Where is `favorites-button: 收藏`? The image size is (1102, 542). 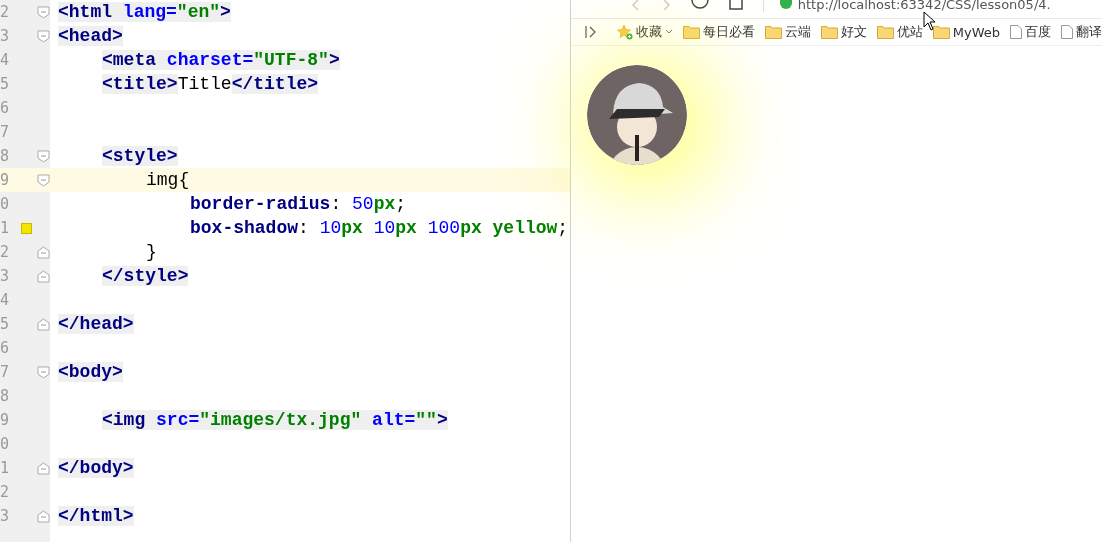
favorites-button: 收藏 is located at coordinates (644, 32).